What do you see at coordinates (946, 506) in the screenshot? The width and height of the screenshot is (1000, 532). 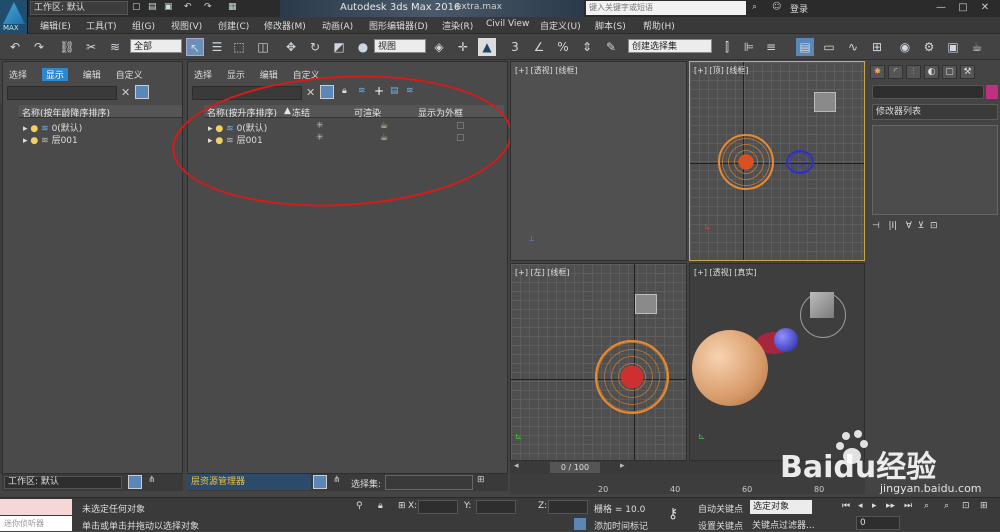 I see `zoom-all-icon: ⌕` at bounding box center [946, 506].